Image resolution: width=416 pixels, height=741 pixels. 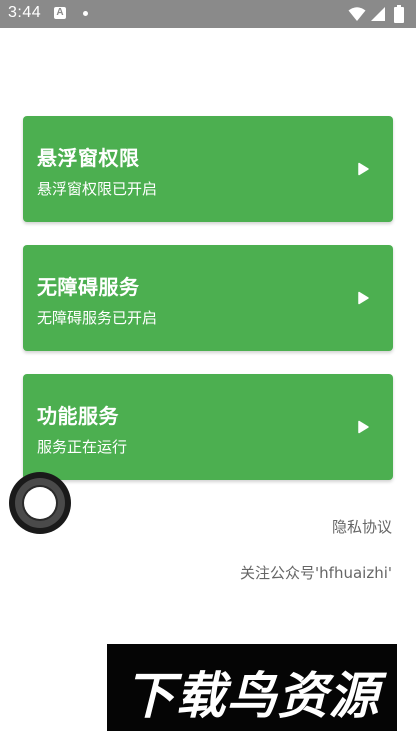 I want to click on cellular-signal-icon, so click(x=378, y=14).